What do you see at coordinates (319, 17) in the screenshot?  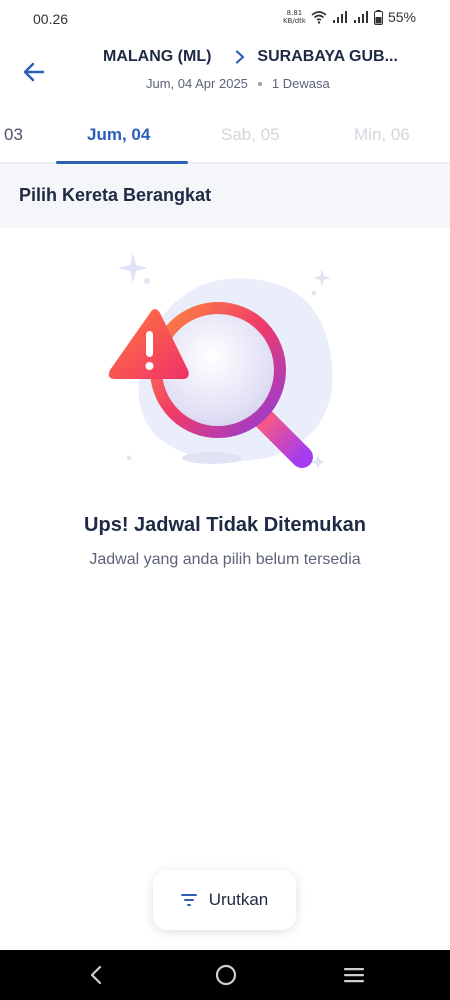 I see `wifi-icon` at bounding box center [319, 17].